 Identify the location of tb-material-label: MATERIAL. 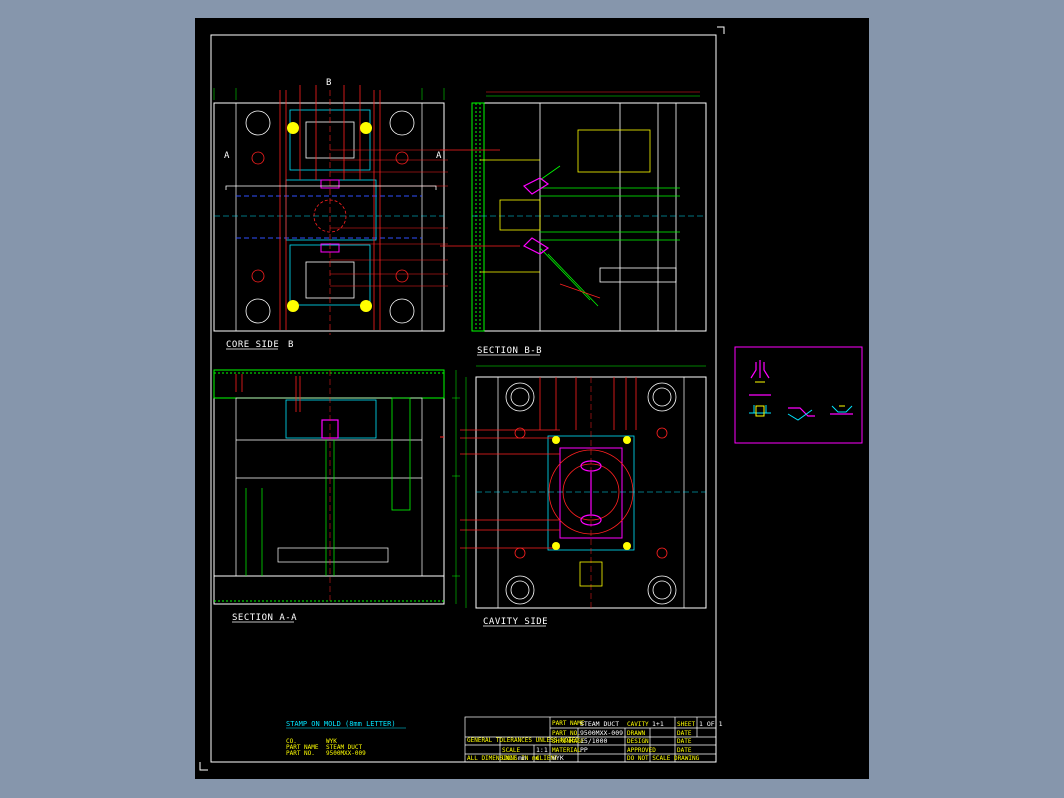
(566, 750).